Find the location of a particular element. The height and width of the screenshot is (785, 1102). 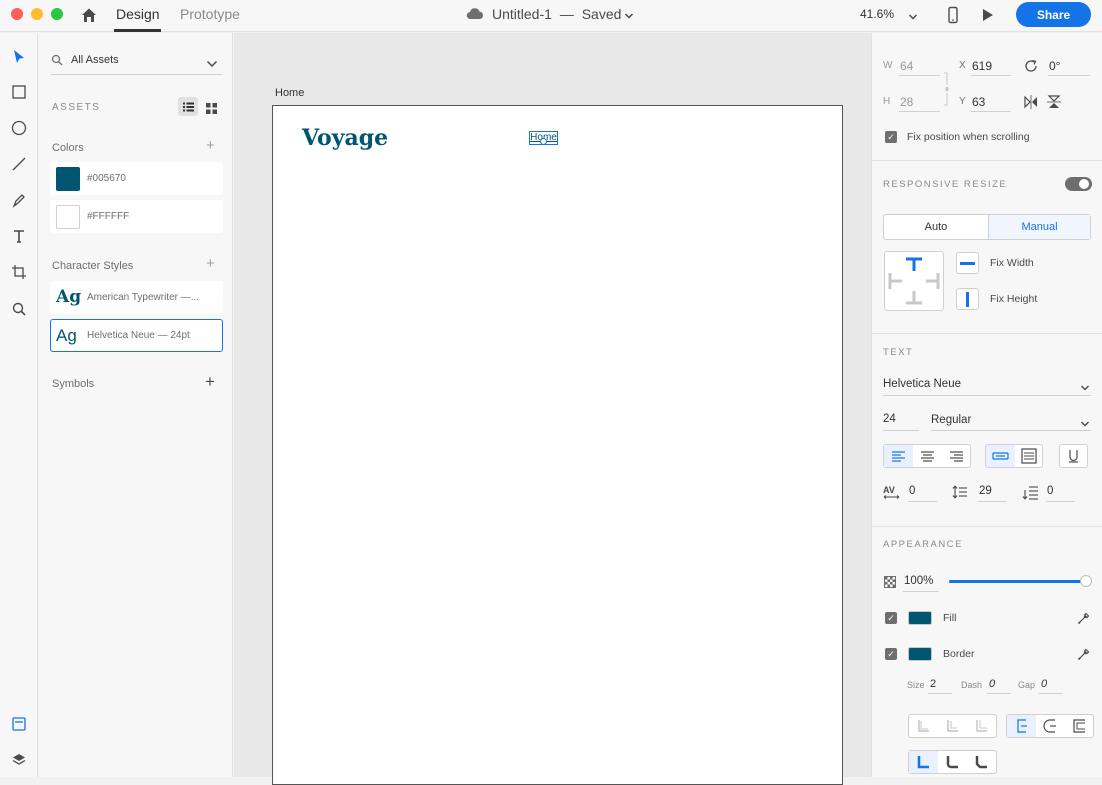

select-tool-icon is located at coordinates (19, 57).